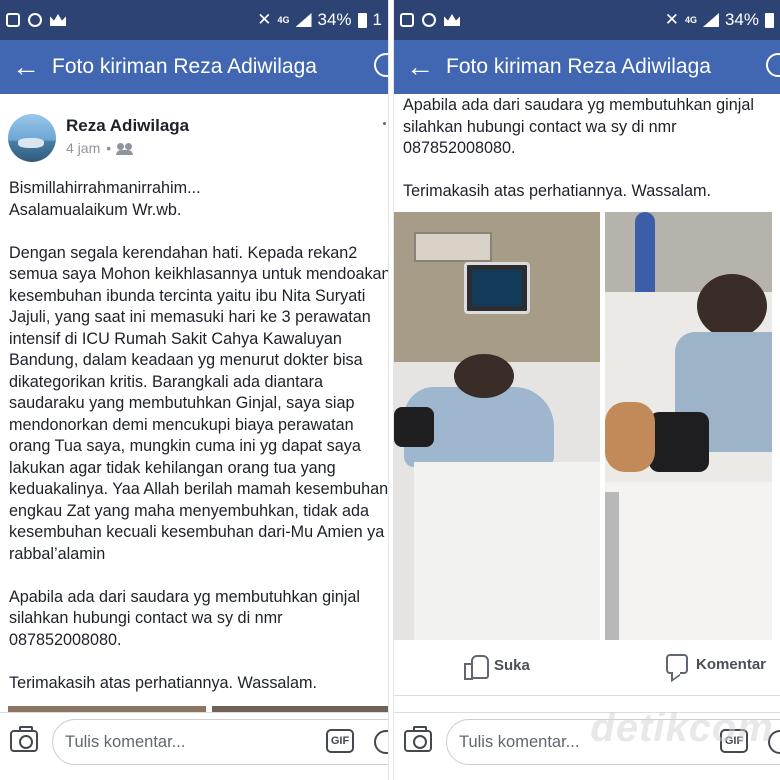  Describe the element at coordinates (127, 126) in the screenshot. I see `author-name: Reza Adiwilaga` at that location.